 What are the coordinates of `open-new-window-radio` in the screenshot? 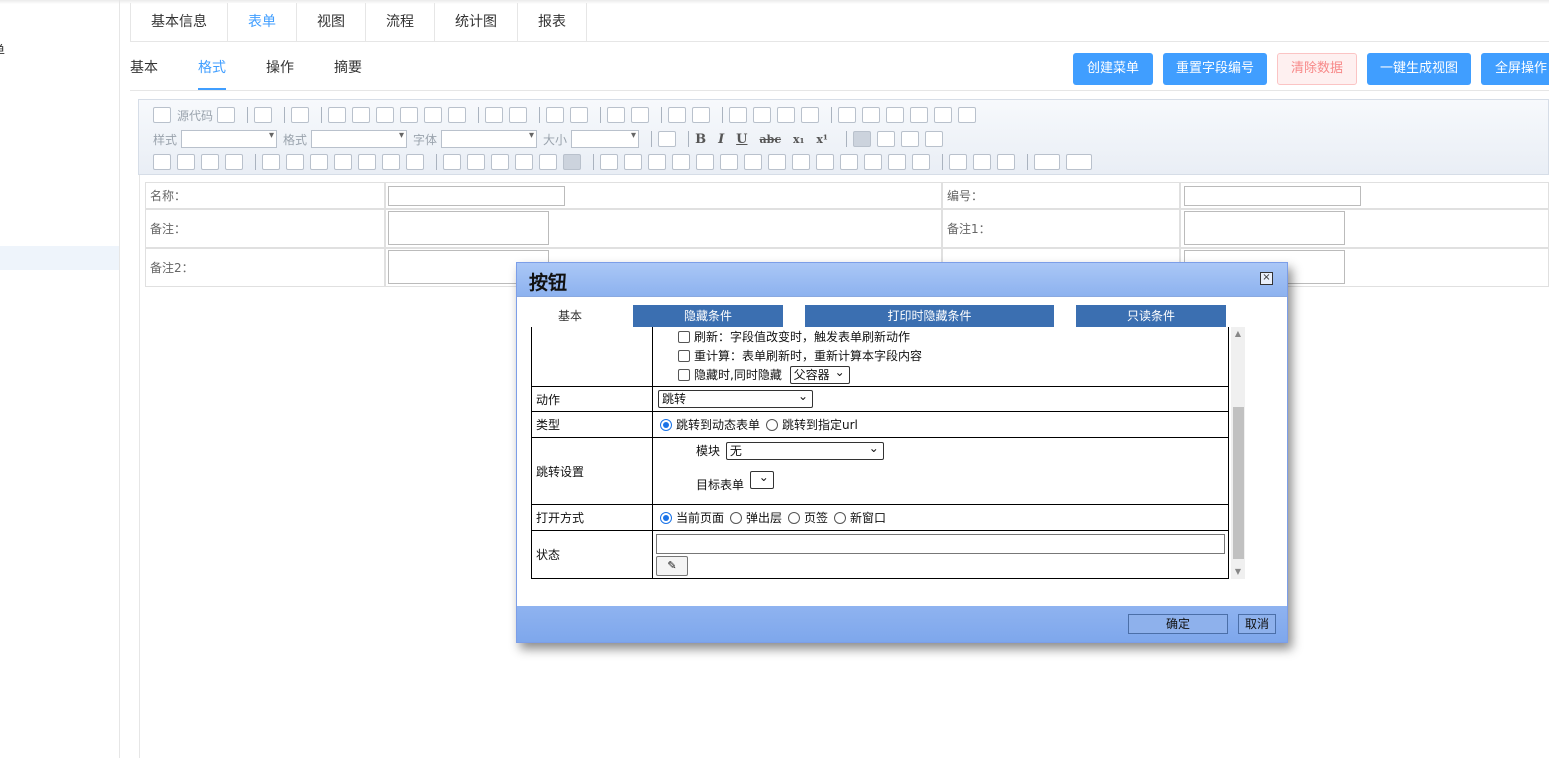 It's located at (840, 517).